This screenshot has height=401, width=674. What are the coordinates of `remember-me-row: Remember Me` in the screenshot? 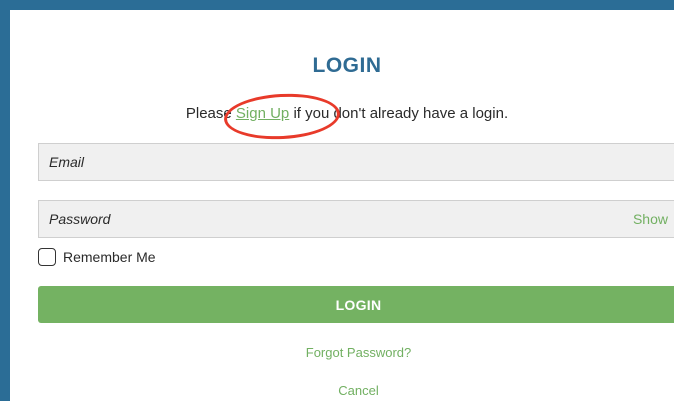 It's located at (97, 257).